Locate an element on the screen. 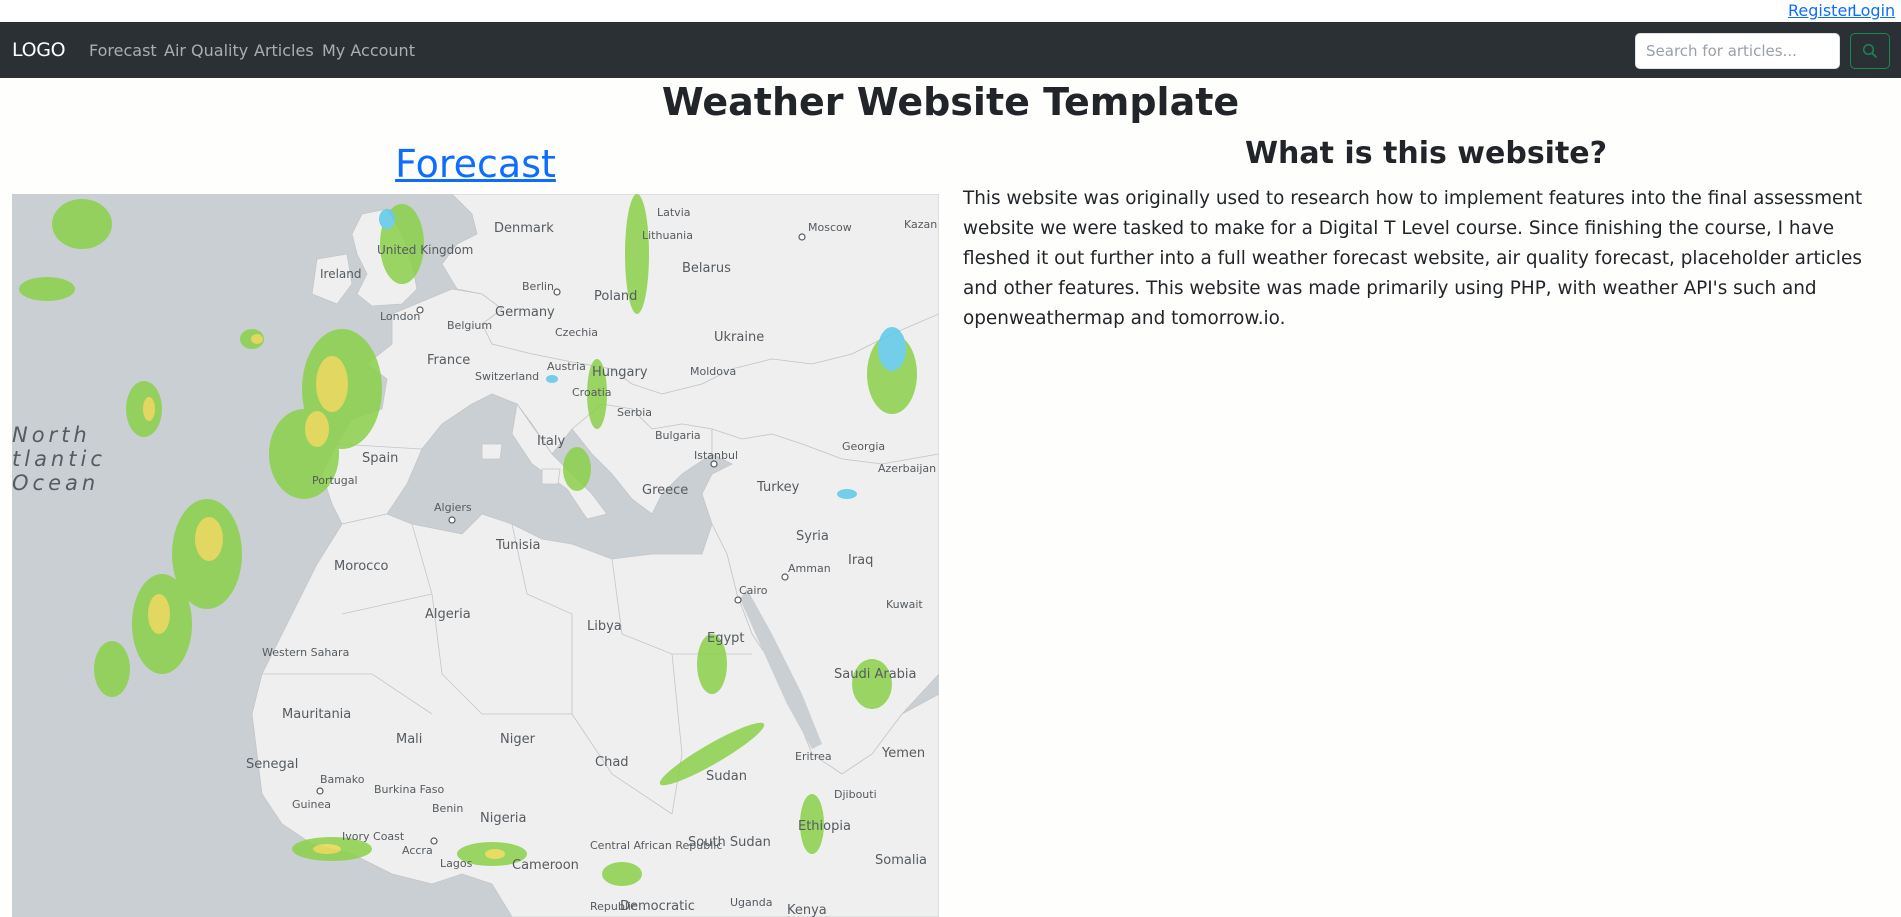 The width and height of the screenshot is (1901, 917). site-logo: LOGO is located at coordinates (39, 50).